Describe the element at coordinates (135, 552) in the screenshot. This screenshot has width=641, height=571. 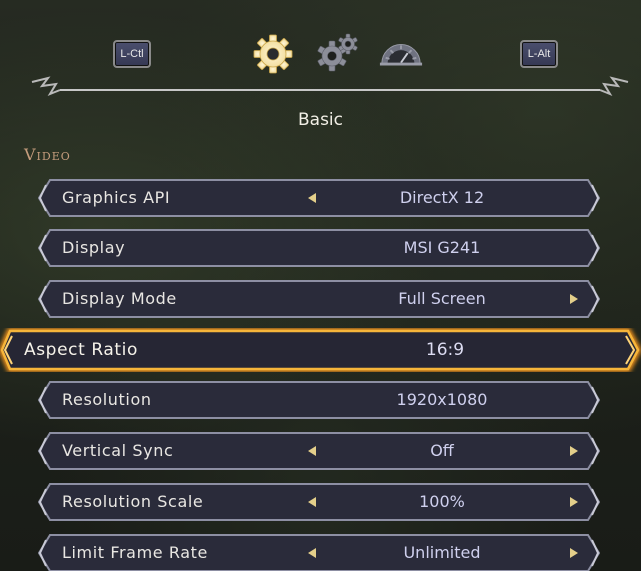
I see `setting-label: Limit Frame Rate` at that location.